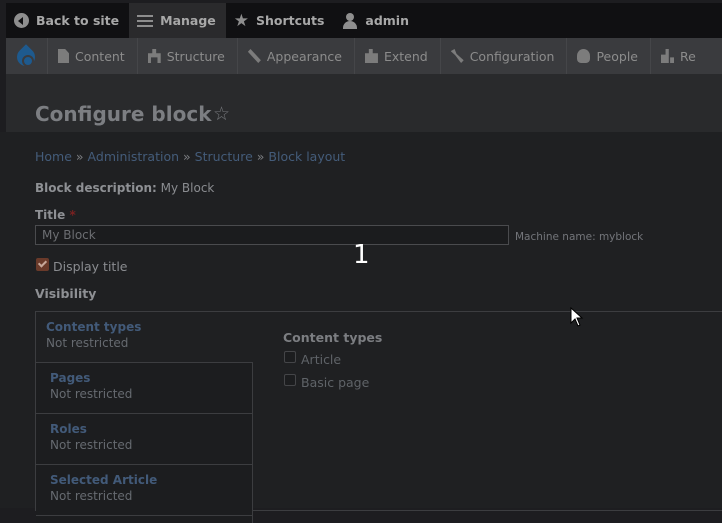 This screenshot has width=722, height=523. Describe the element at coordinates (667, 56) in the screenshot. I see `reports-icon` at that location.